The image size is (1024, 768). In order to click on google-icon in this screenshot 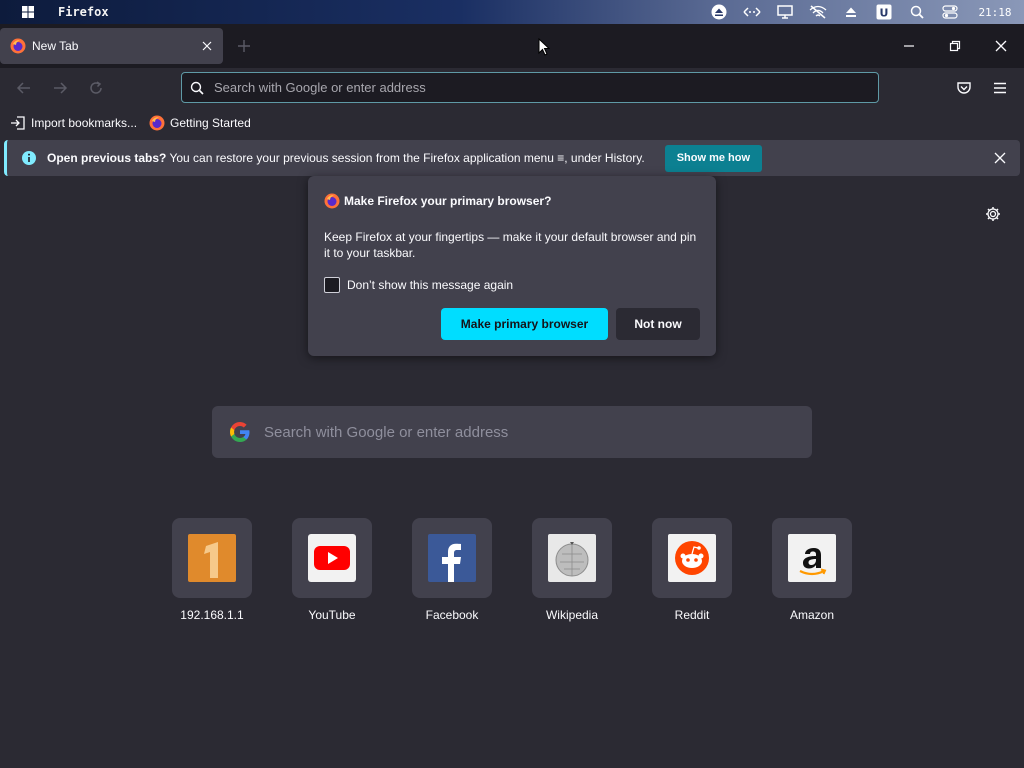, I will do `click(240, 432)`.